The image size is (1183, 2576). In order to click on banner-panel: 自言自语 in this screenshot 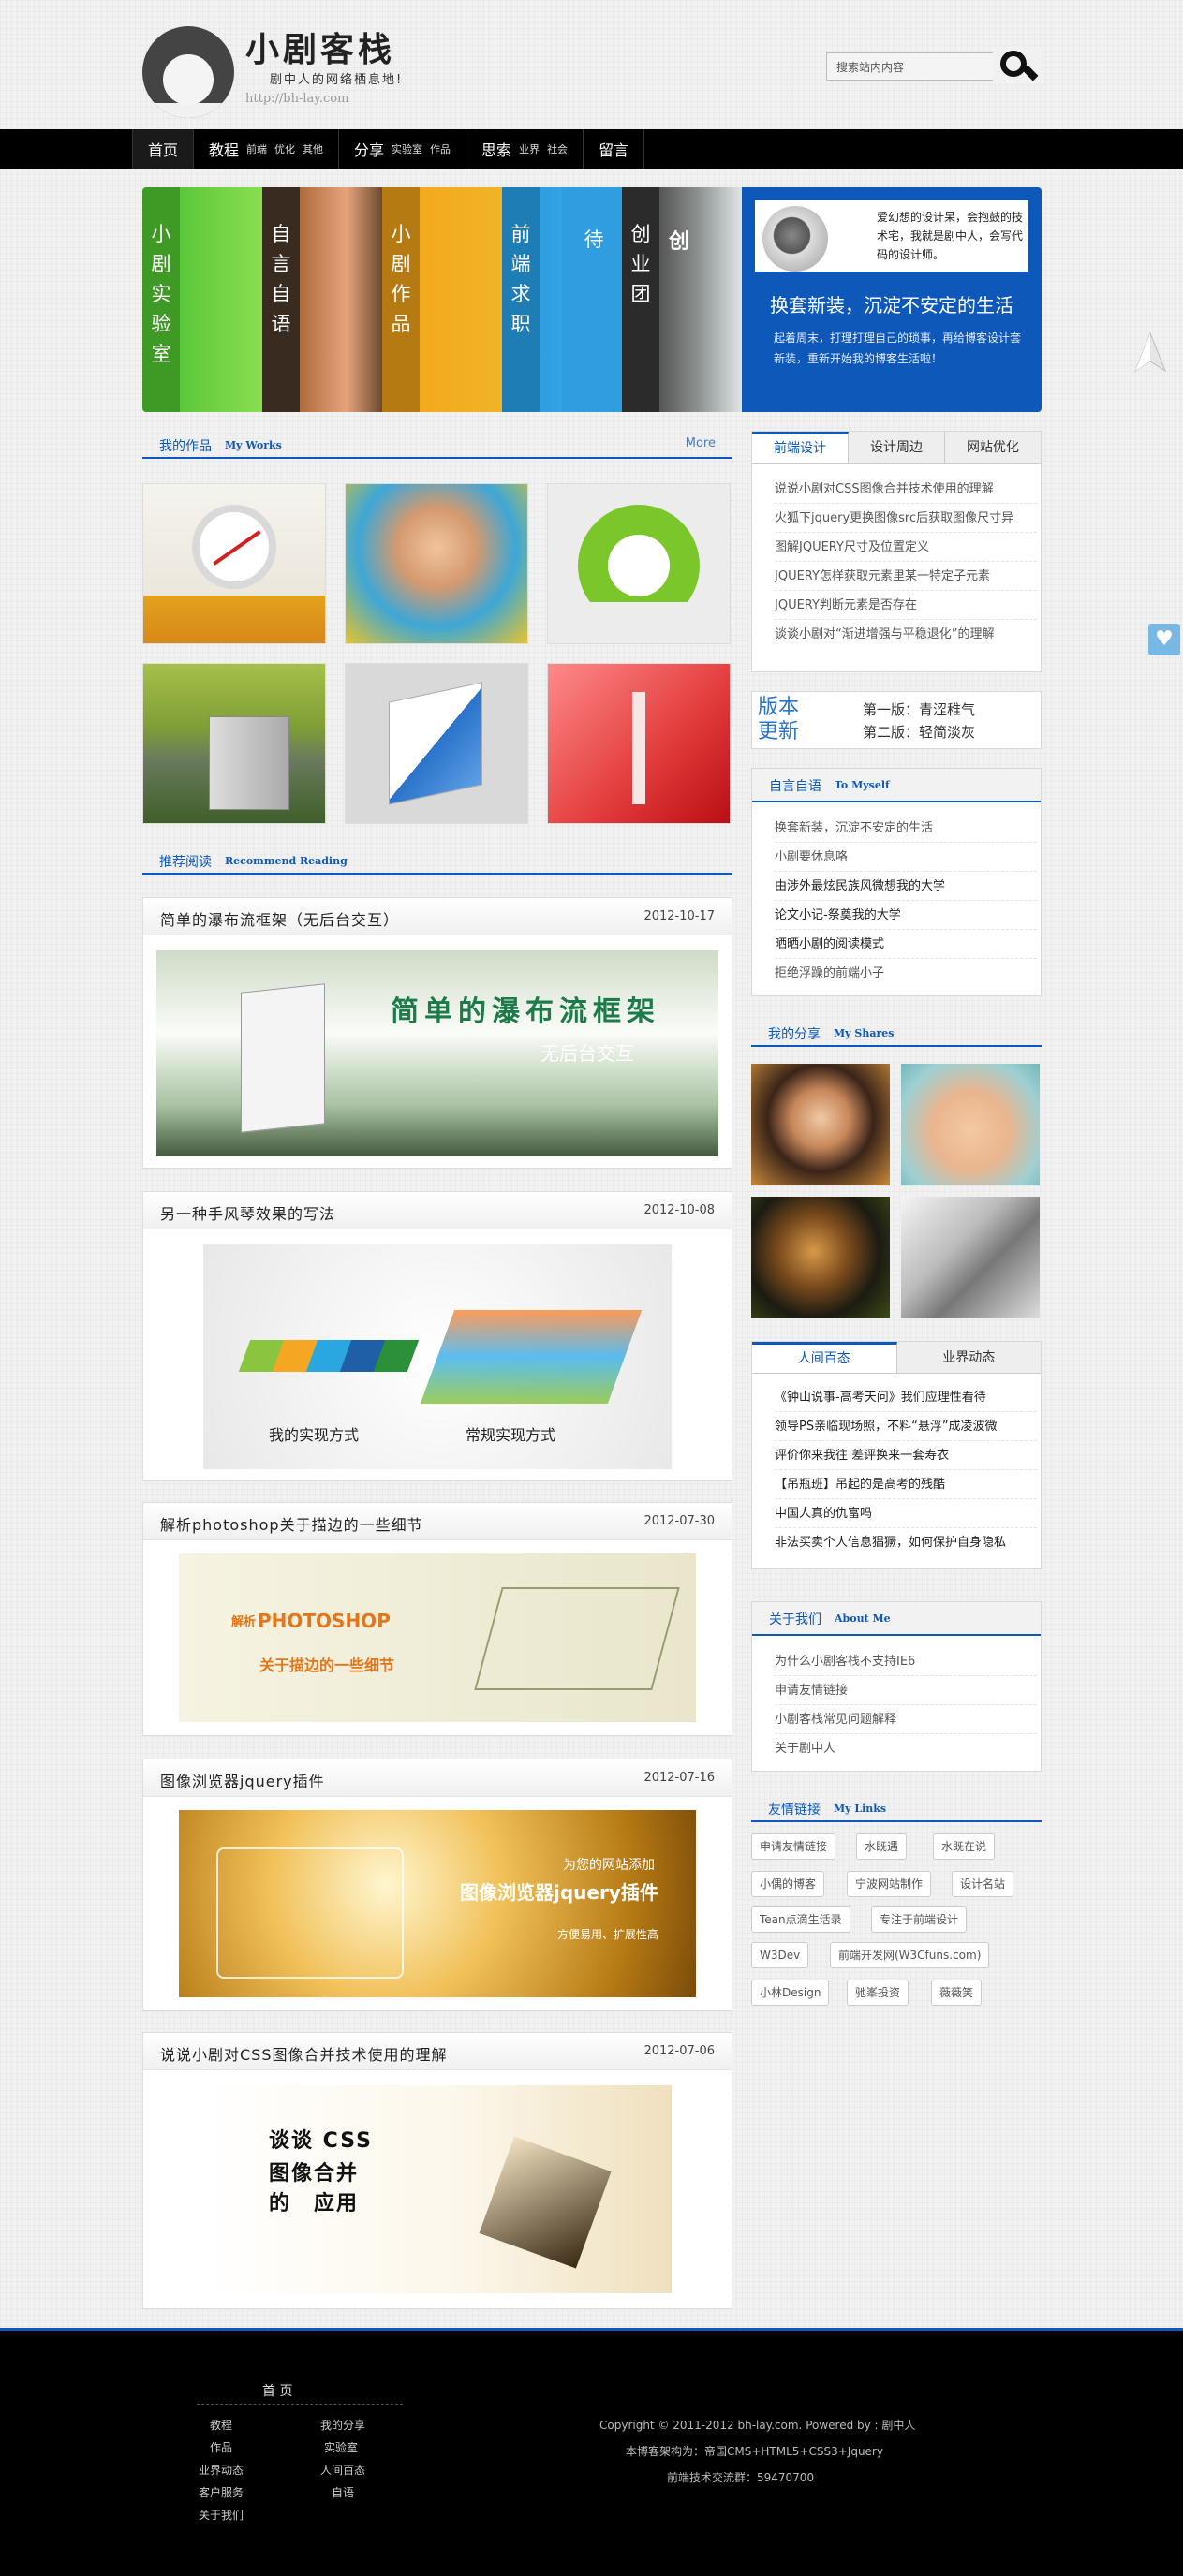, I will do `click(322, 299)`.